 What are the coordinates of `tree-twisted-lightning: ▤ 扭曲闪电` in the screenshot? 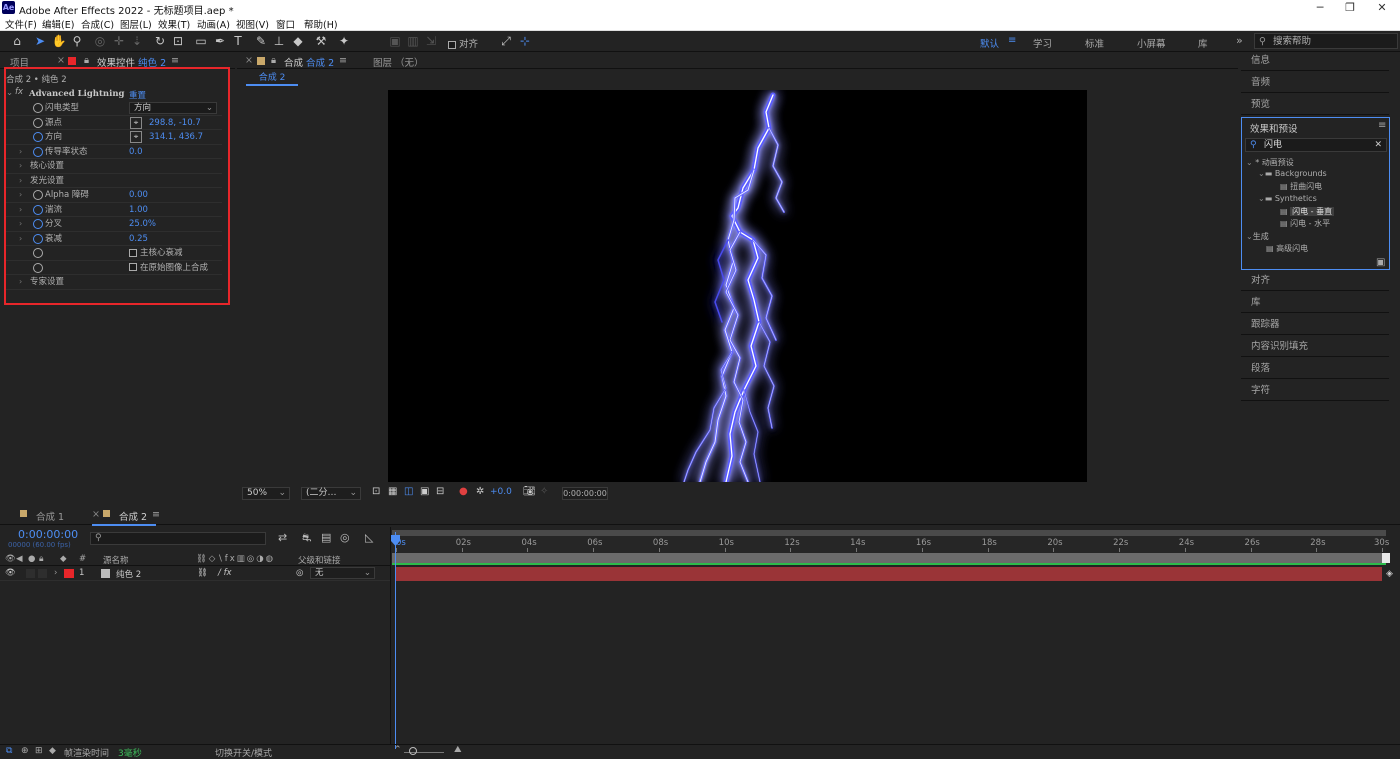 It's located at (1301, 186).